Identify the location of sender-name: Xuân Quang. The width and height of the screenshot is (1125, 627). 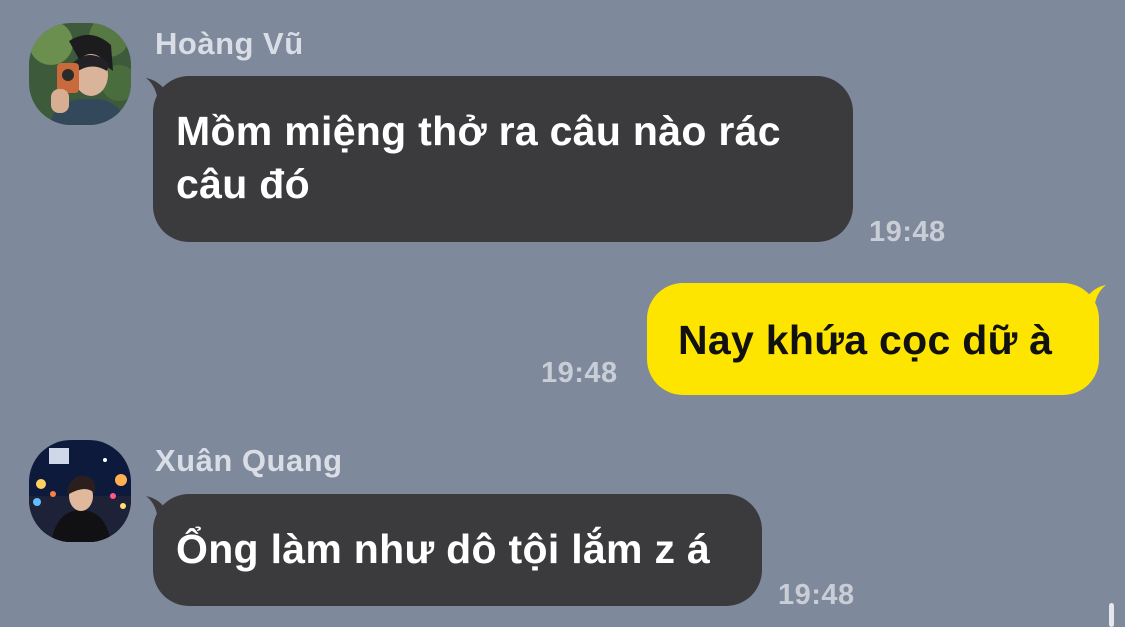
(249, 460).